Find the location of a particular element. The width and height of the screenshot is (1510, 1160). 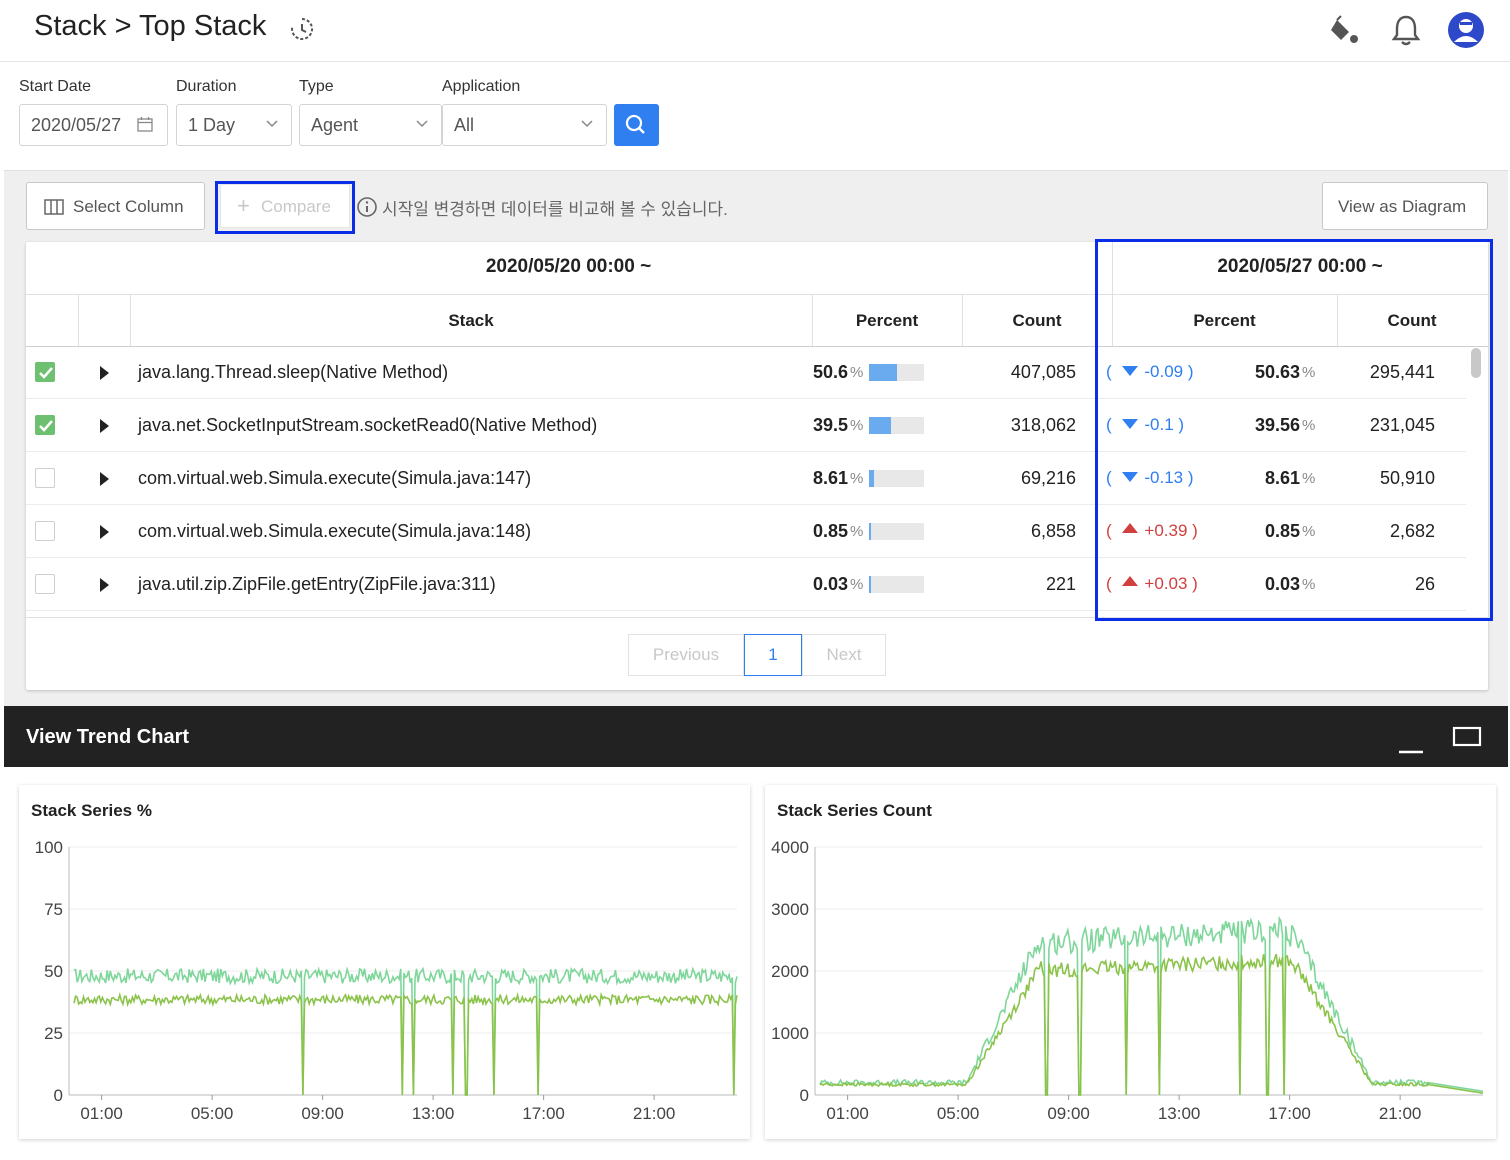

y-tick-label: 1000 is located at coordinates (790, 1033).